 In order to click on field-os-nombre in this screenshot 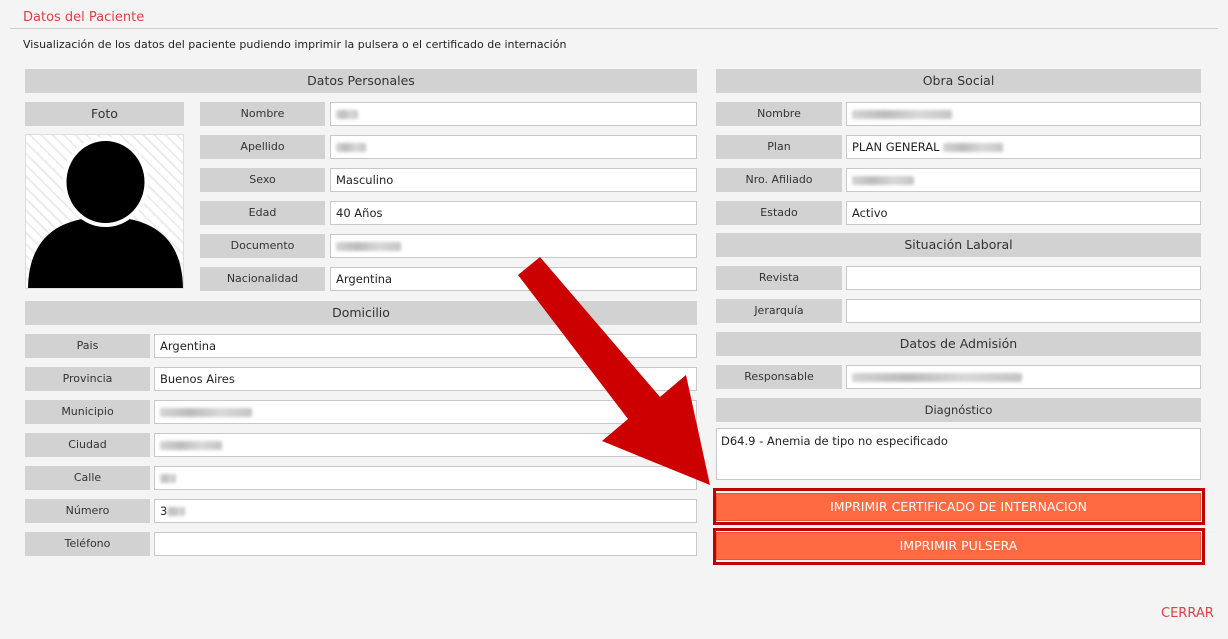, I will do `click(1023, 114)`.